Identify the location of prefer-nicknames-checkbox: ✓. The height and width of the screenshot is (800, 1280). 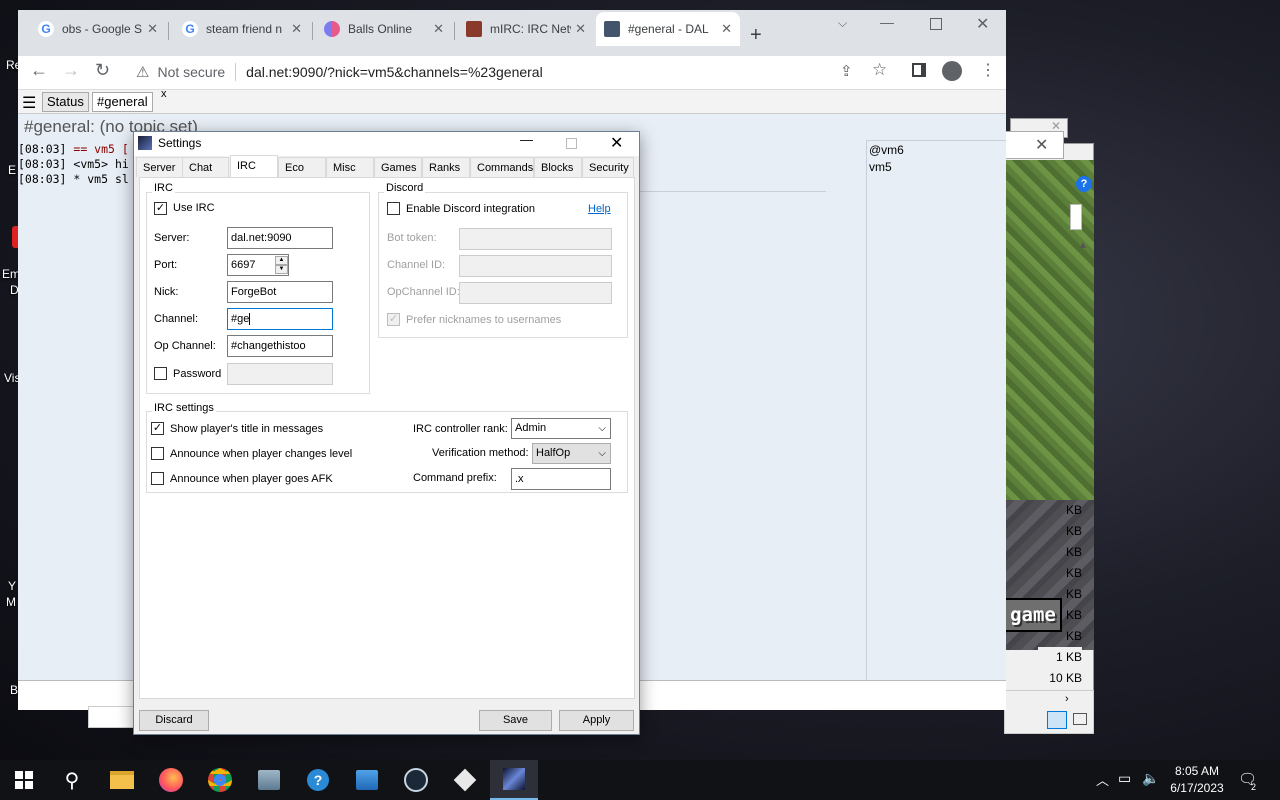
(393, 319).